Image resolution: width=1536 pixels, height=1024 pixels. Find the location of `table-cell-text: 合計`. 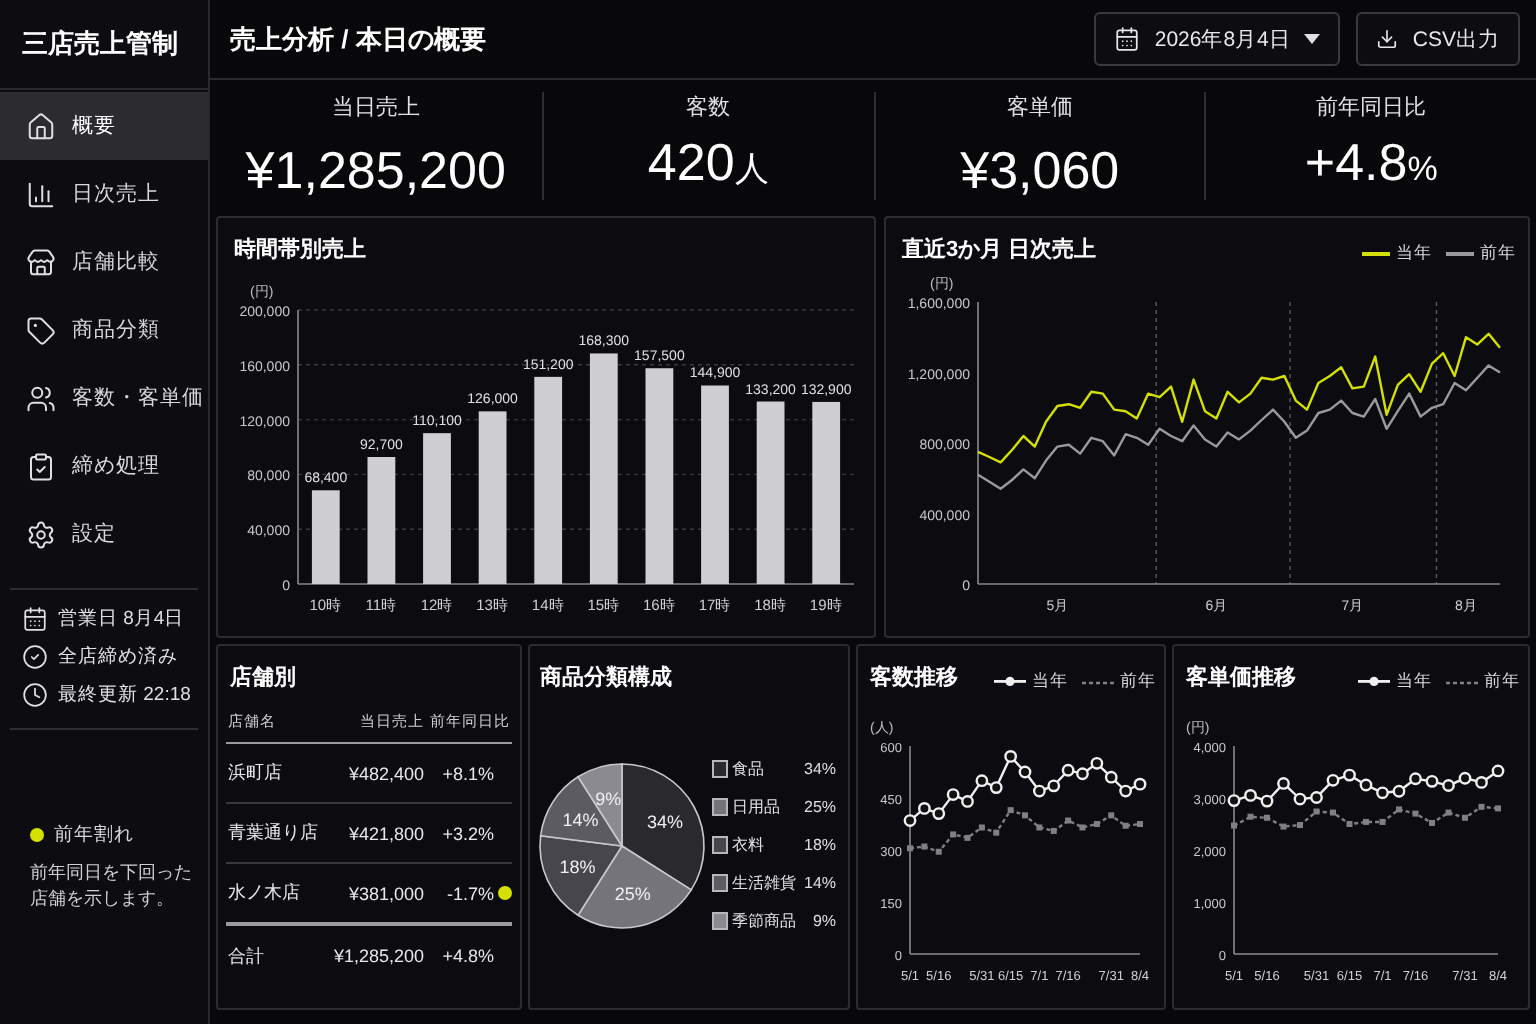

table-cell-text: 合計 is located at coordinates (247, 956).